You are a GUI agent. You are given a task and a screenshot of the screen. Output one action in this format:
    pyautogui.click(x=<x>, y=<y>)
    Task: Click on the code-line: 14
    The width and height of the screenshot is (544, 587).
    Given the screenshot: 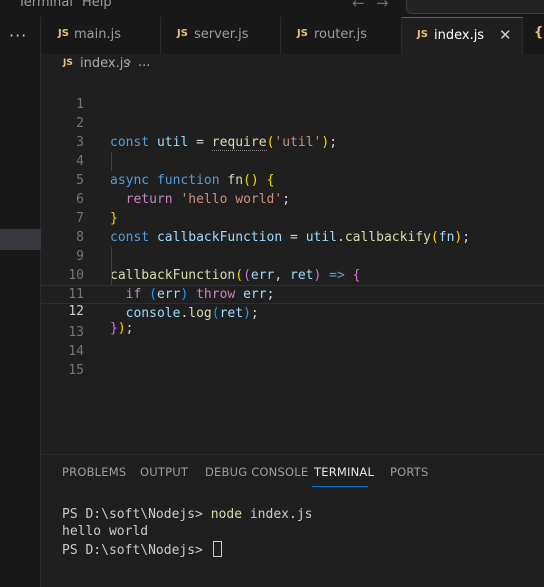 What is the action you would take?
    pyautogui.click(x=292, y=341)
    